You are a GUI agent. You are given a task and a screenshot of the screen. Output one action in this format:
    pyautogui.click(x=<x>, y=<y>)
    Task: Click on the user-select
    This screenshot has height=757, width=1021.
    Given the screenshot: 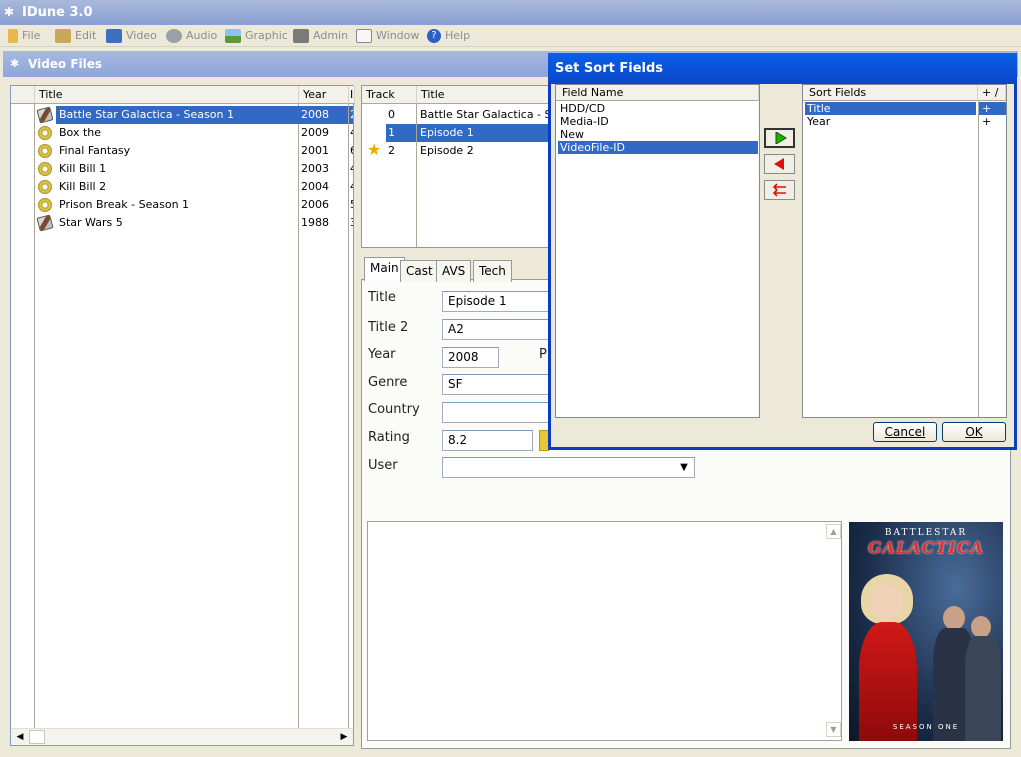 What is the action you would take?
    pyautogui.click(x=568, y=467)
    